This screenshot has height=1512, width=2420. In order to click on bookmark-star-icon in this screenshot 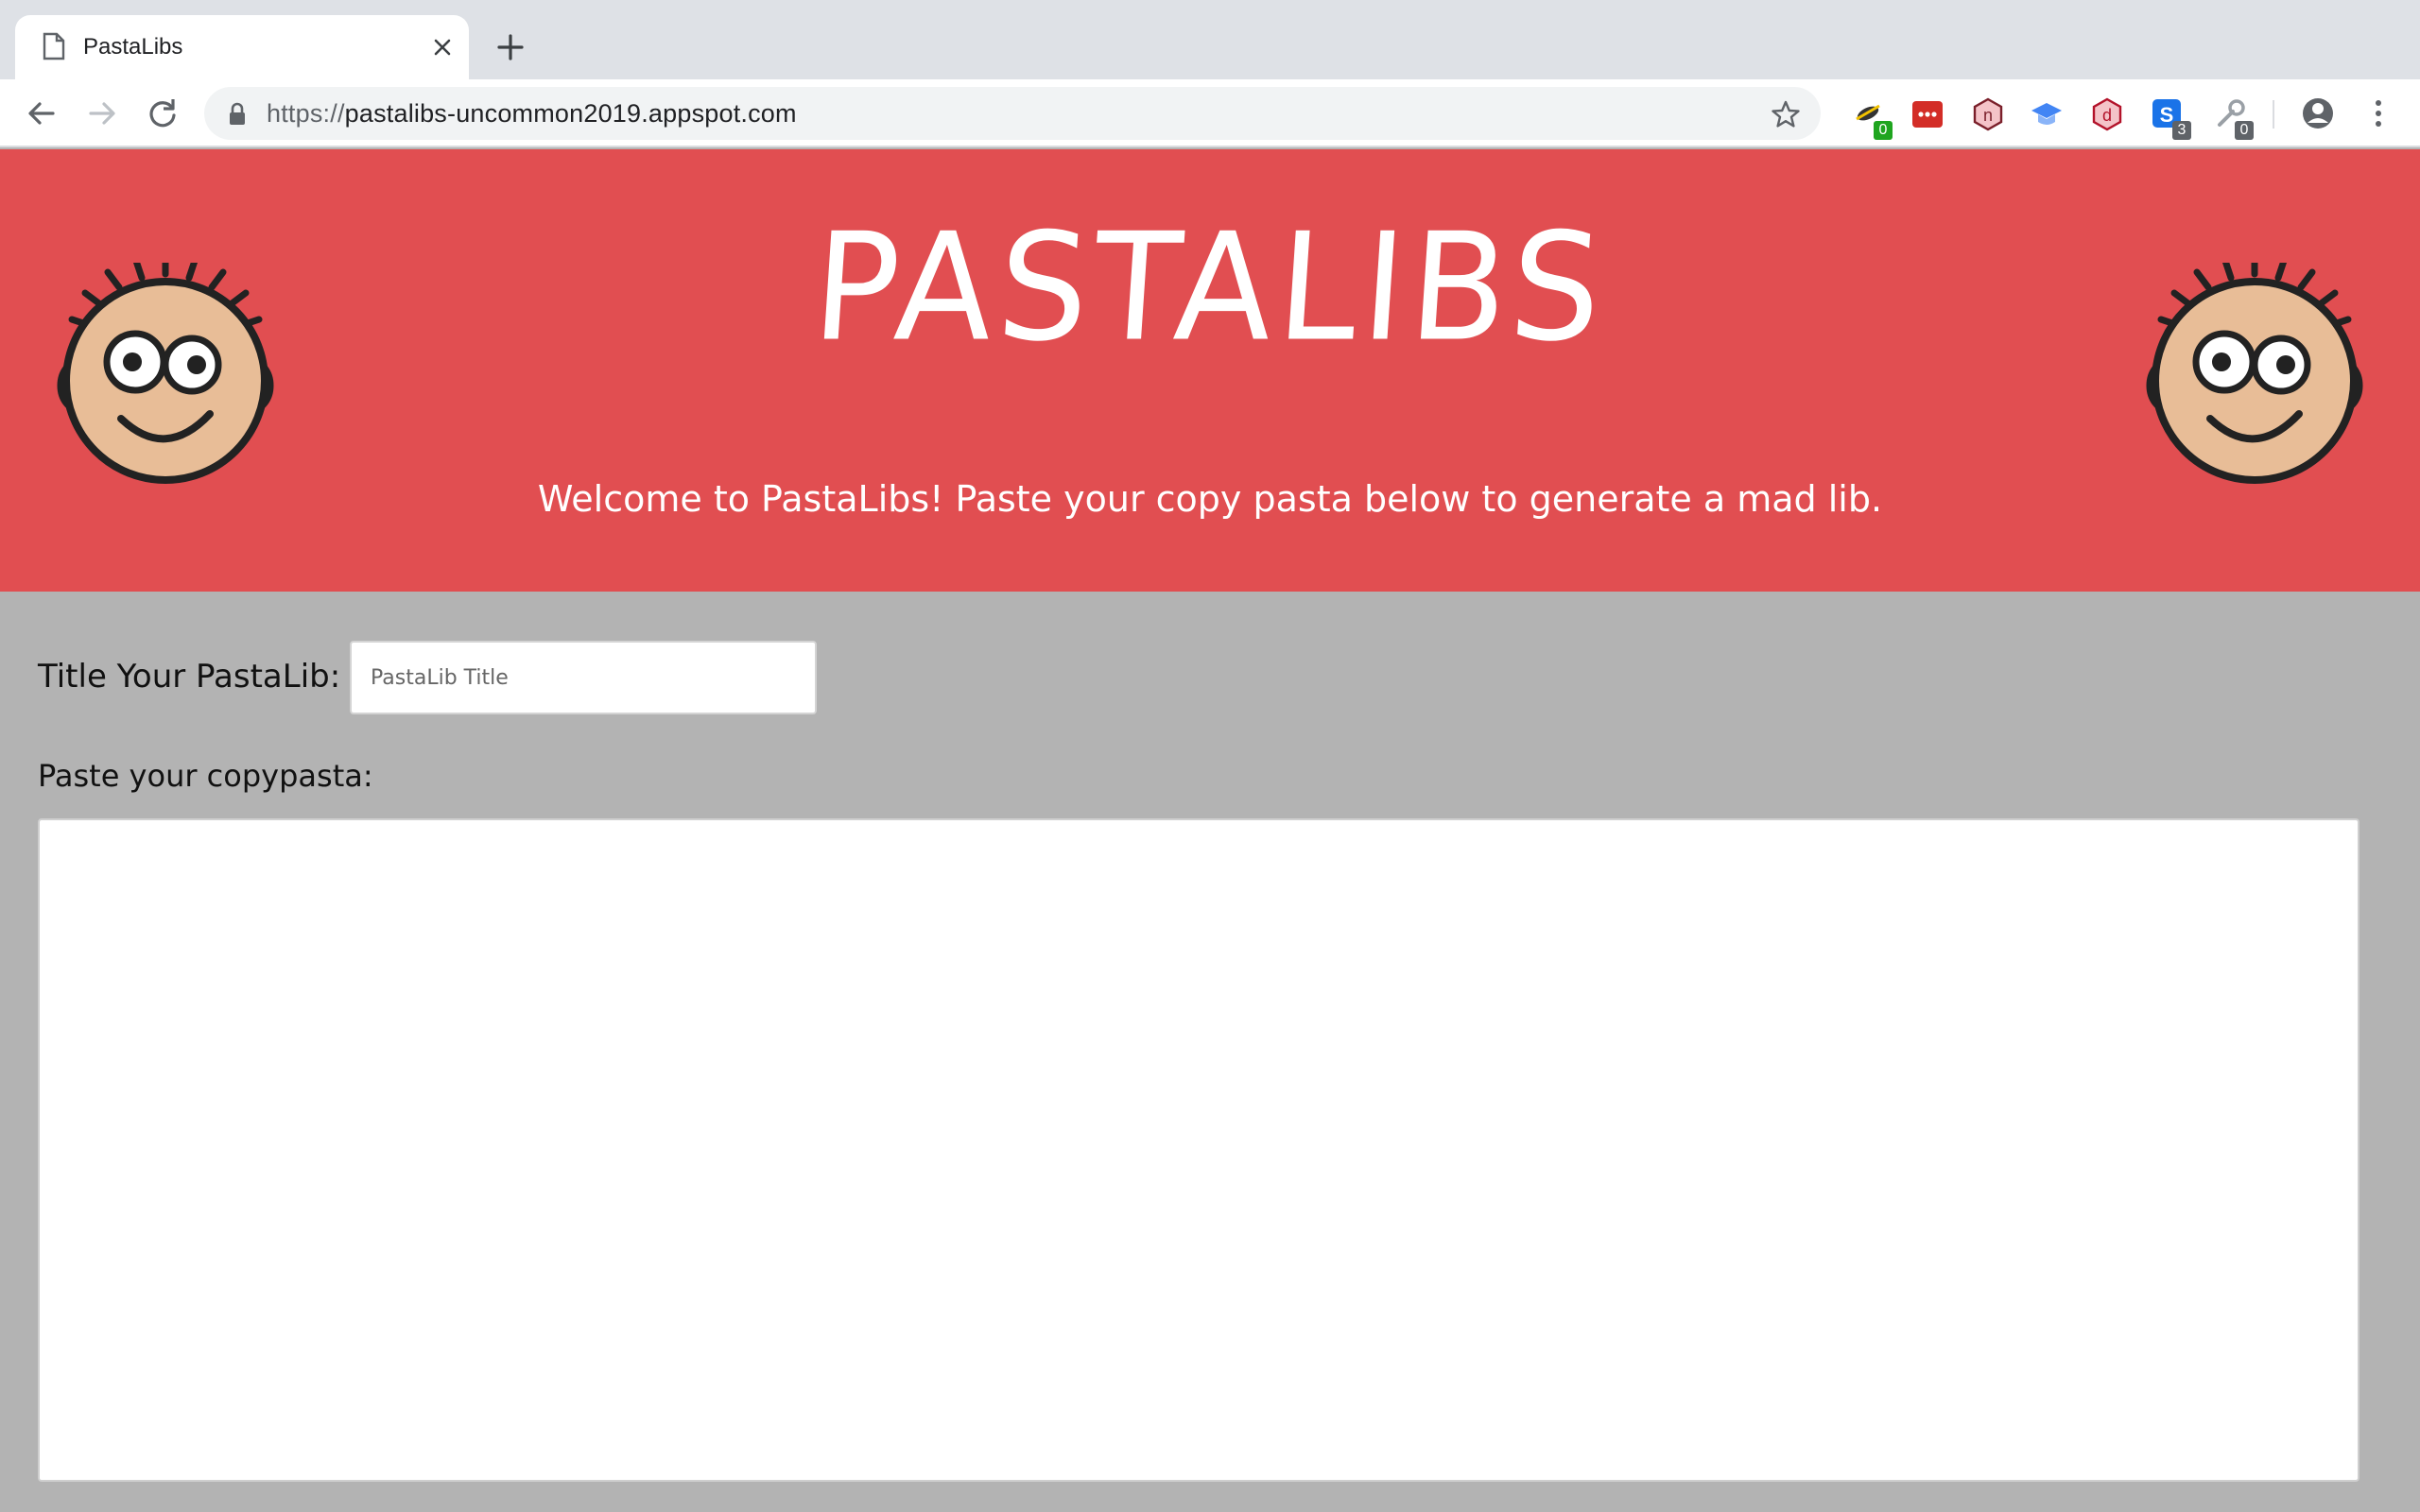, I will do `click(1786, 114)`.